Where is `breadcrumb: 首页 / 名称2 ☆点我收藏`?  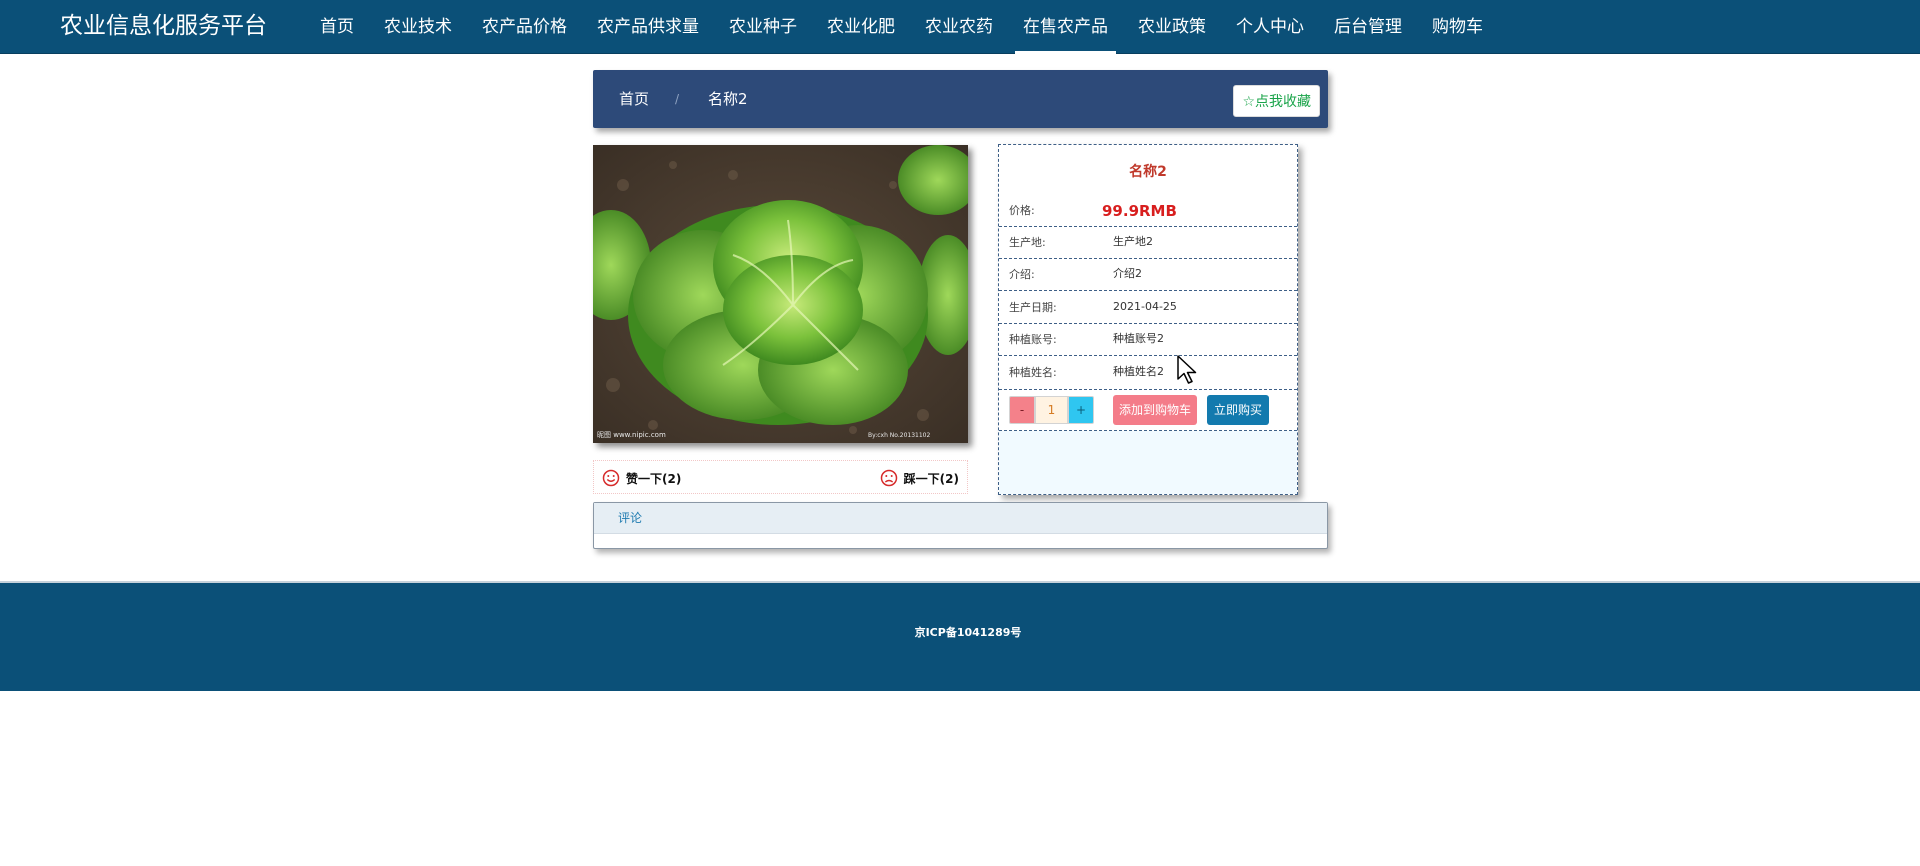
breadcrumb: 首页 / 名称2 ☆点我收藏 is located at coordinates (960, 99).